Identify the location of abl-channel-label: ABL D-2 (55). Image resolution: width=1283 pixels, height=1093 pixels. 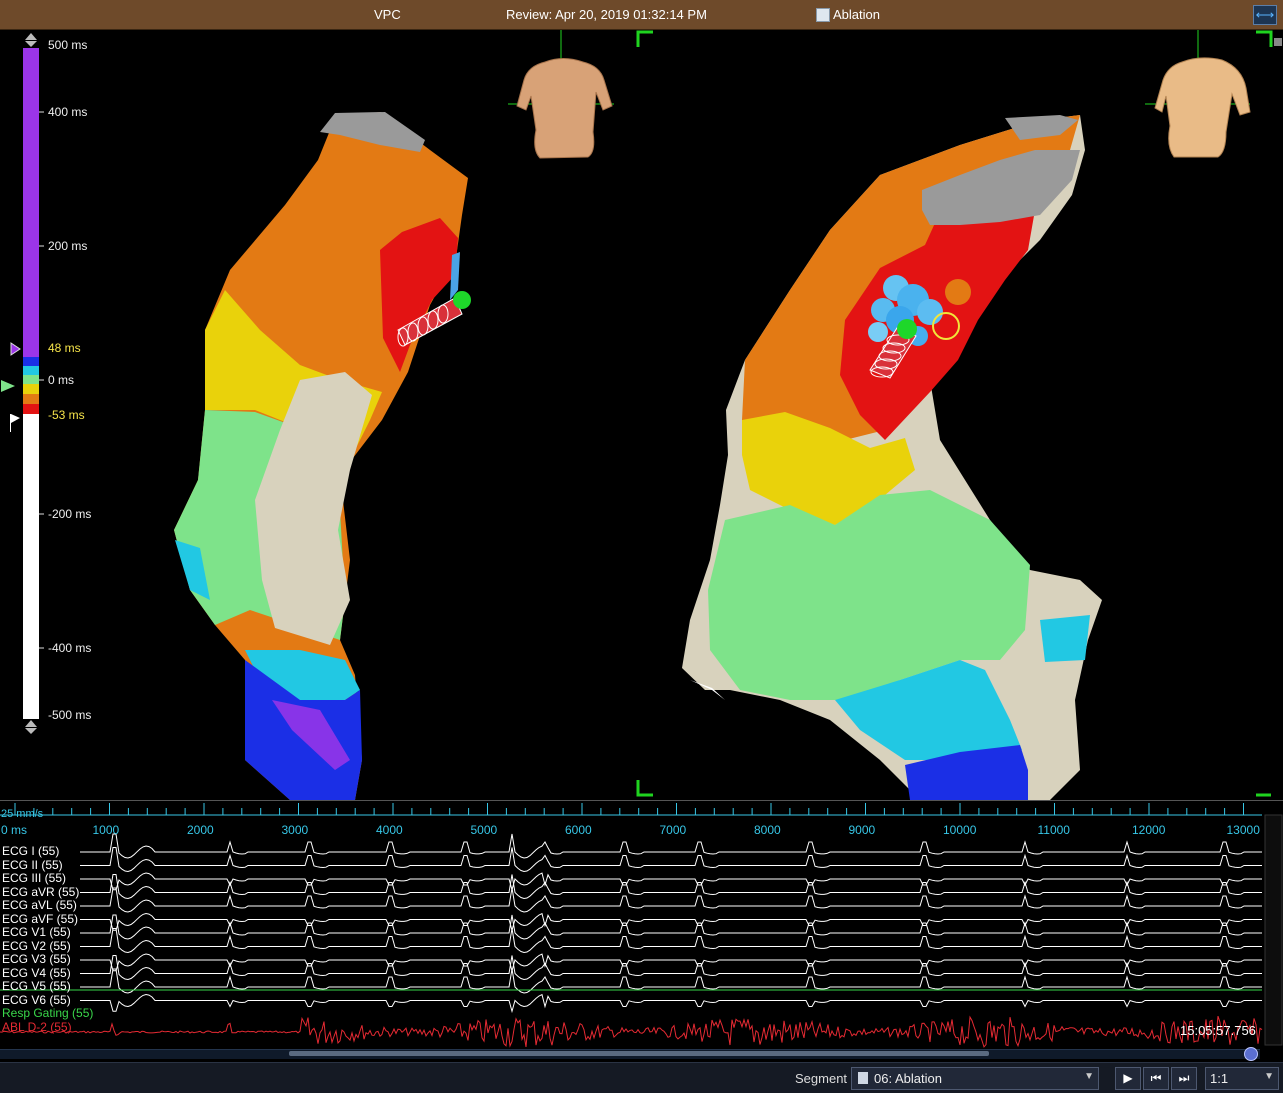
(37, 1027).